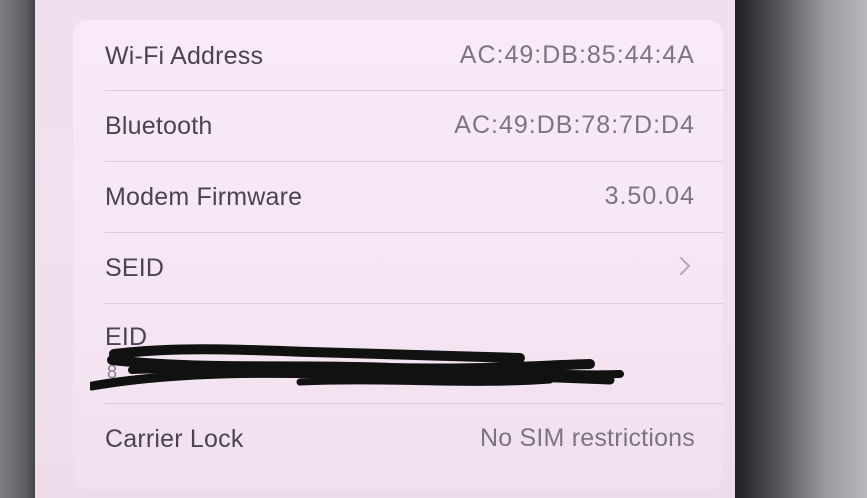  What do you see at coordinates (204, 197) in the screenshot?
I see `modem-firmware-label: Modem Firmware` at bounding box center [204, 197].